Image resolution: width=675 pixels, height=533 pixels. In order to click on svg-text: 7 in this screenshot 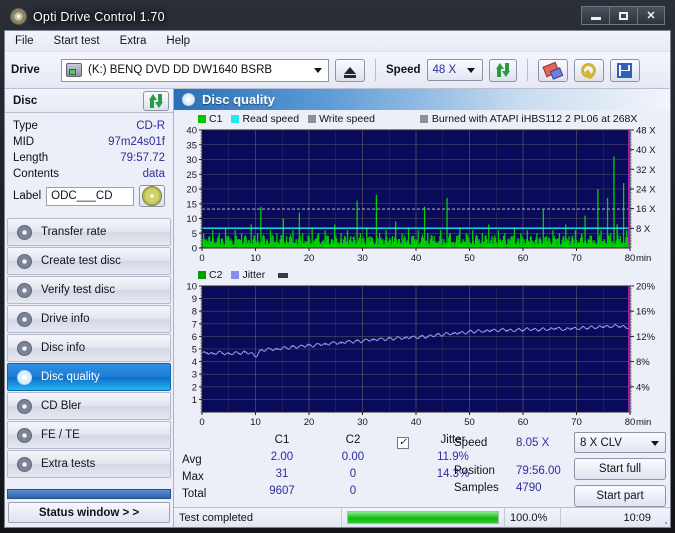, I will do `click(194, 324)`.